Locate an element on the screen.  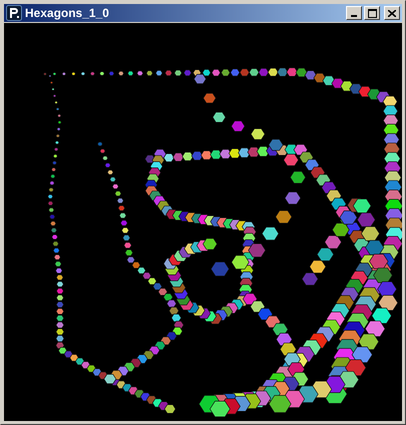
window-title: Hexagons_1_0 is located at coordinates (67, 13).